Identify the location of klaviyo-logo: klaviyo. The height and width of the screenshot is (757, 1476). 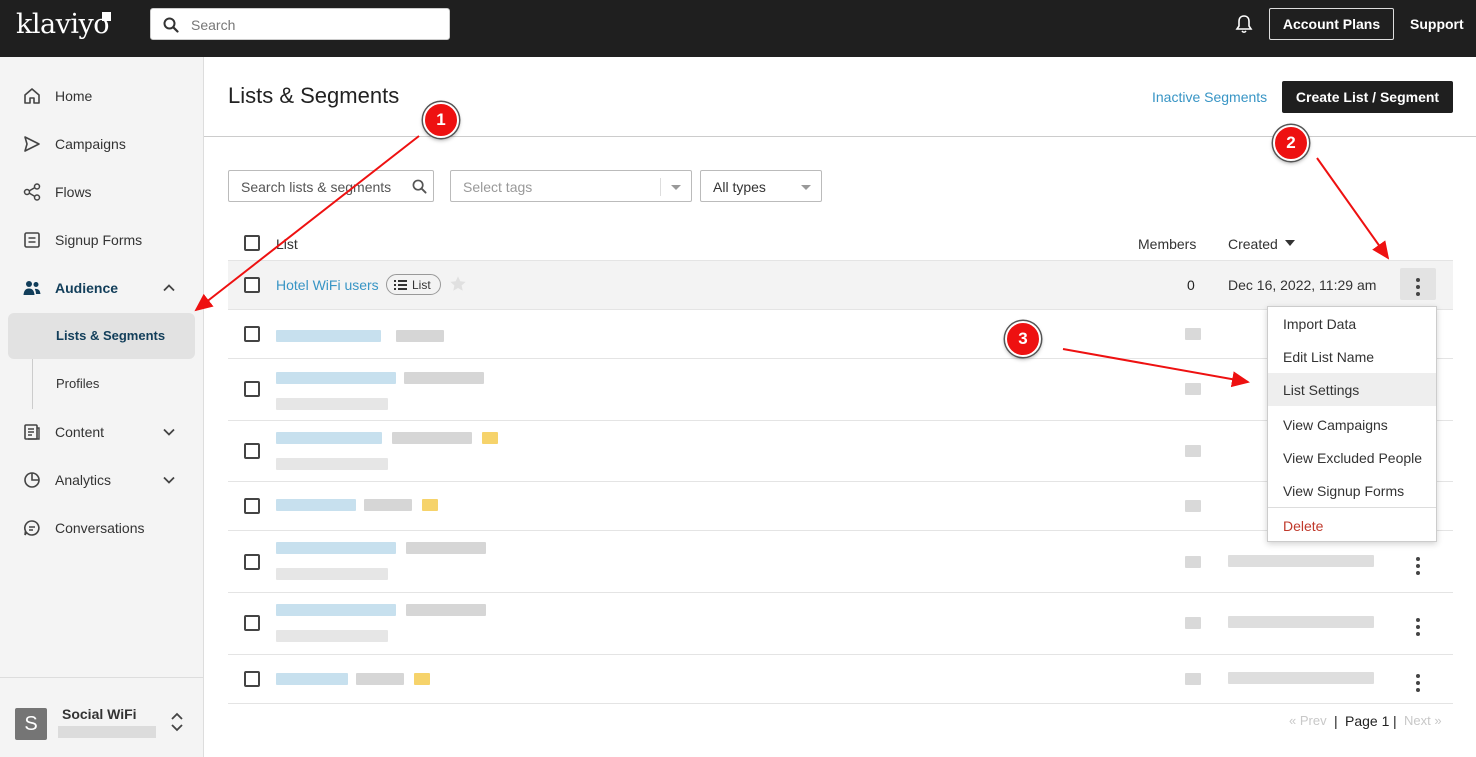
(63, 24).